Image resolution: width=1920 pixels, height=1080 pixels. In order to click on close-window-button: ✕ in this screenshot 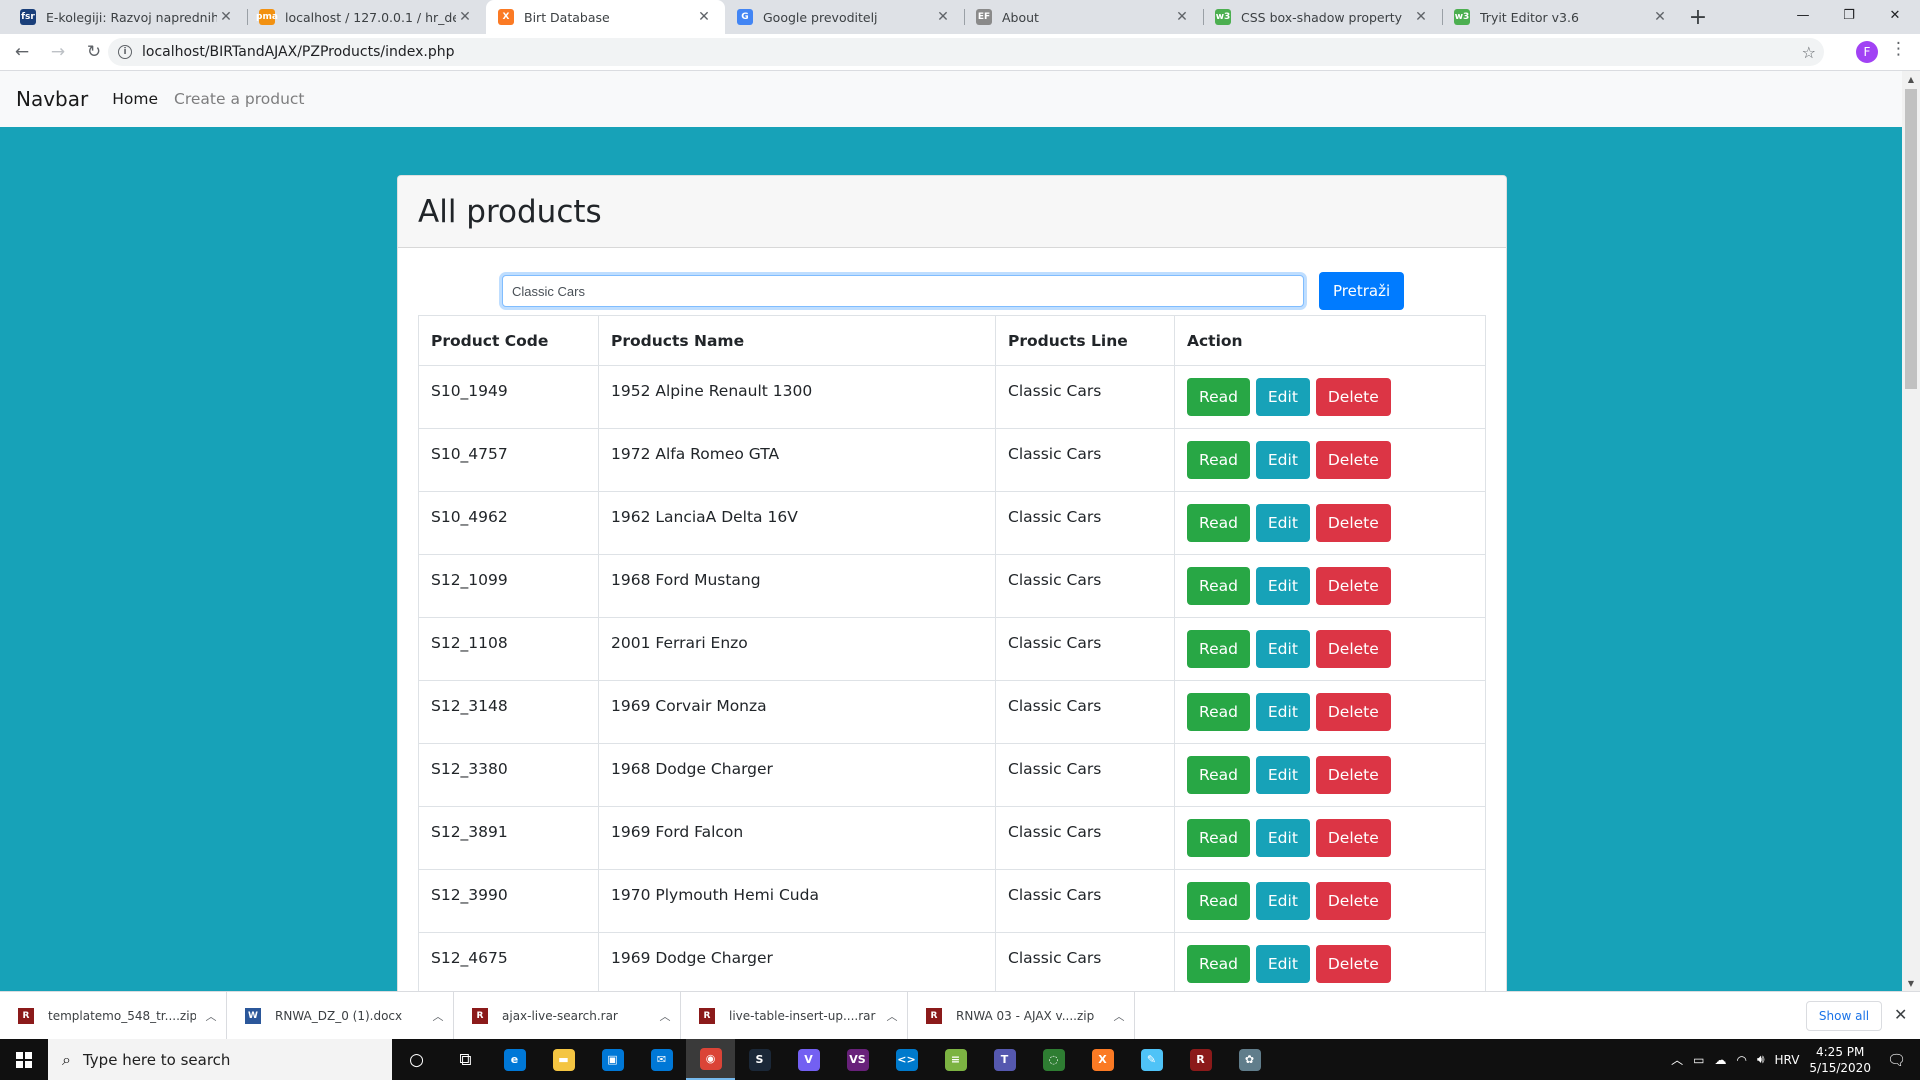, I will do `click(1895, 15)`.